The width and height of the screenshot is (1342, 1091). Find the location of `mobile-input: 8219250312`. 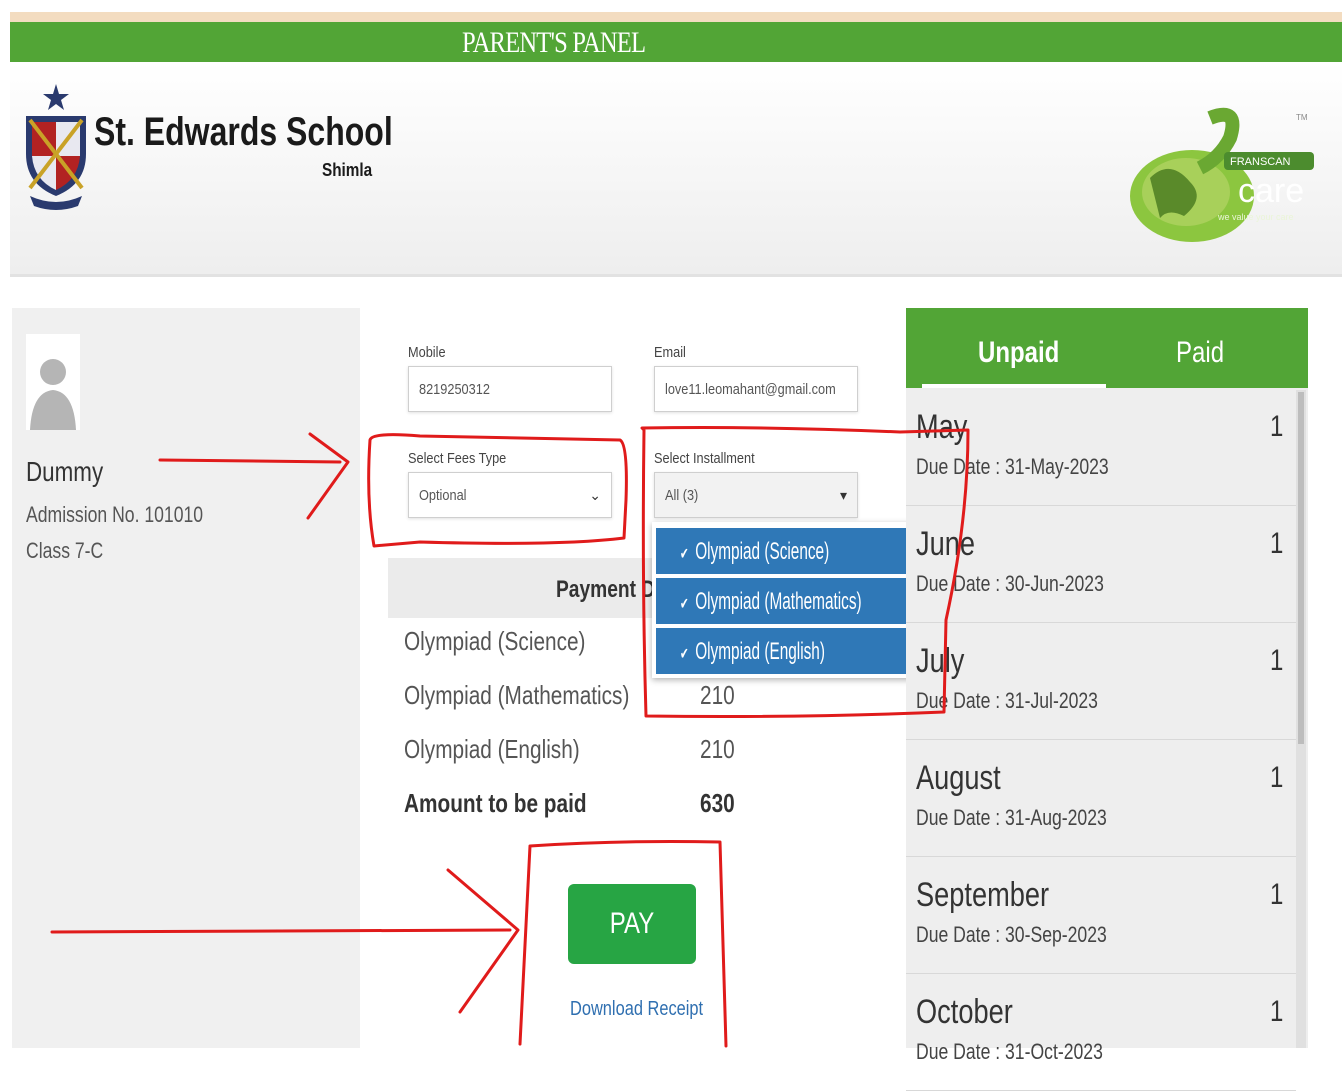

mobile-input: 8219250312 is located at coordinates (510, 389).